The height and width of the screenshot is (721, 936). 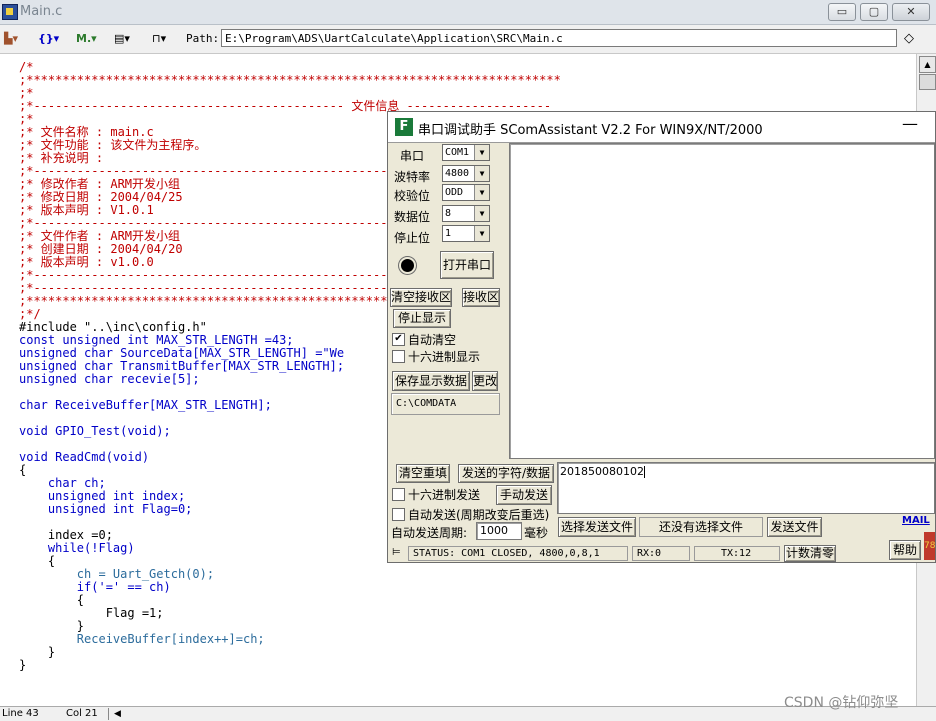 I want to click on lock-icon: ⊓▾, so click(x=159, y=39).